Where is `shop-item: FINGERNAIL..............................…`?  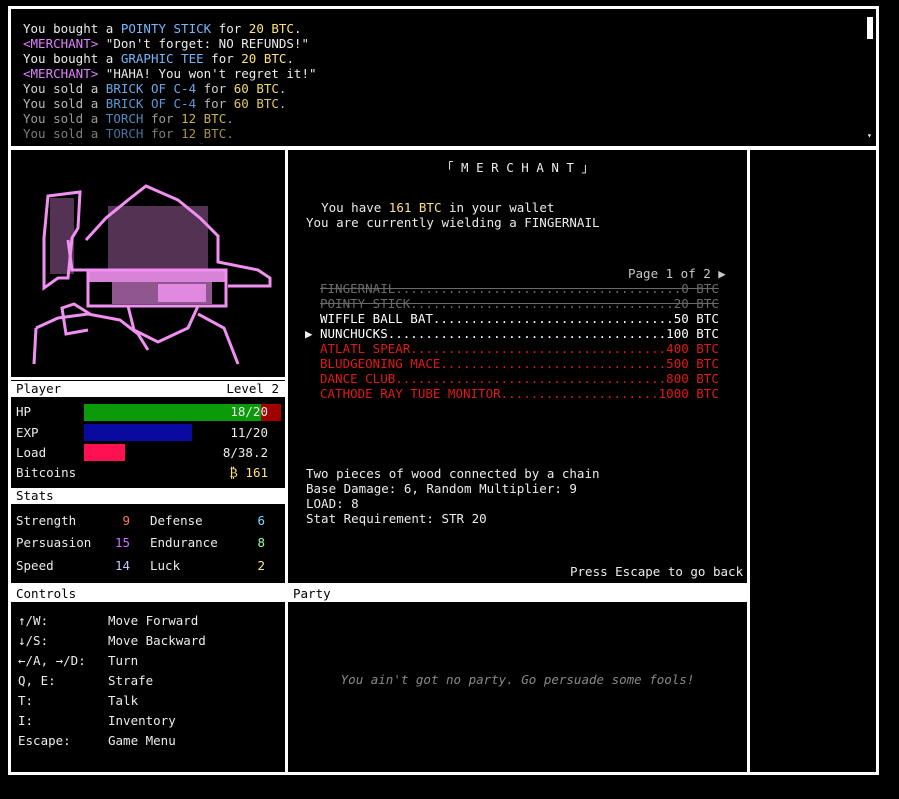
shop-item: FINGERNAIL..............................… is located at coordinates (519, 288).